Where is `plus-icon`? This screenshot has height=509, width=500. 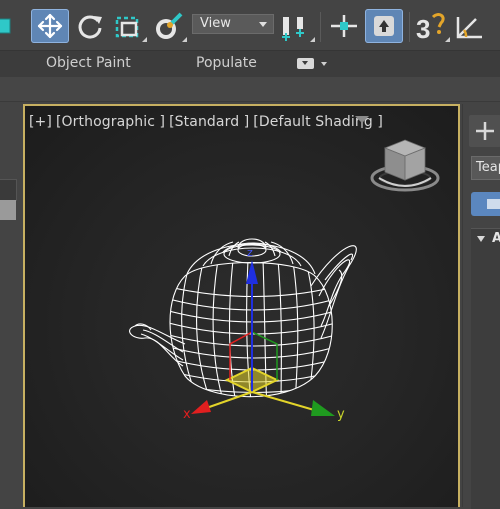
plus-icon is located at coordinates (485, 131).